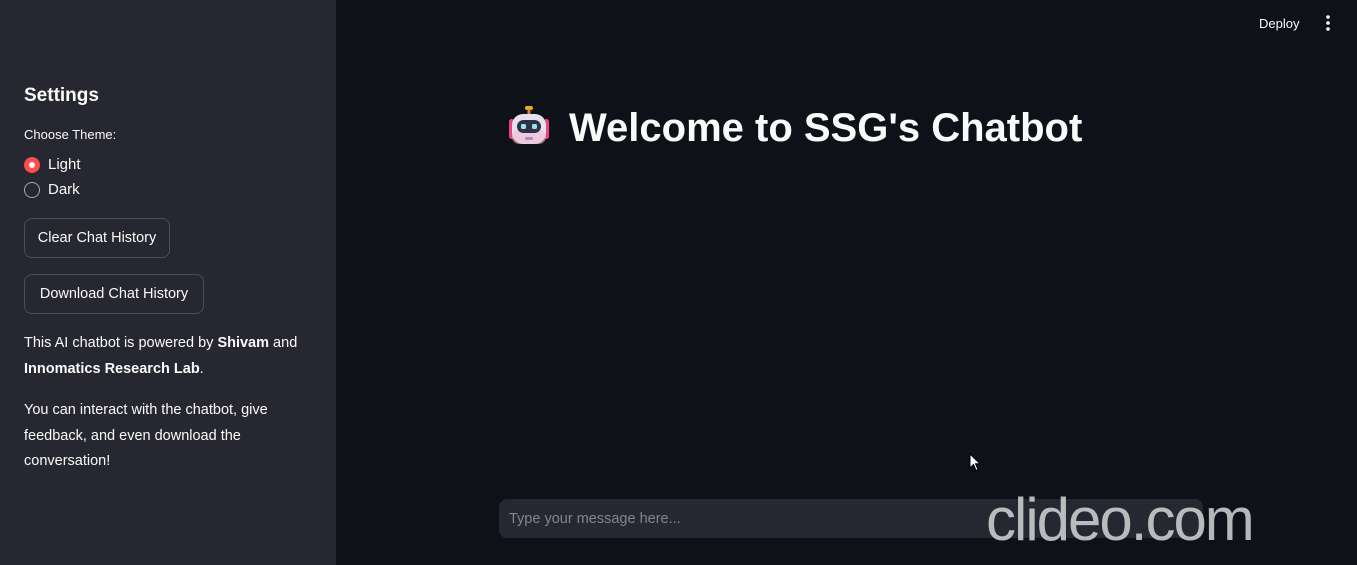 Image resolution: width=1357 pixels, height=565 pixels. Describe the element at coordinates (64, 164) in the screenshot. I see `theme-option-label: Light` at that location.